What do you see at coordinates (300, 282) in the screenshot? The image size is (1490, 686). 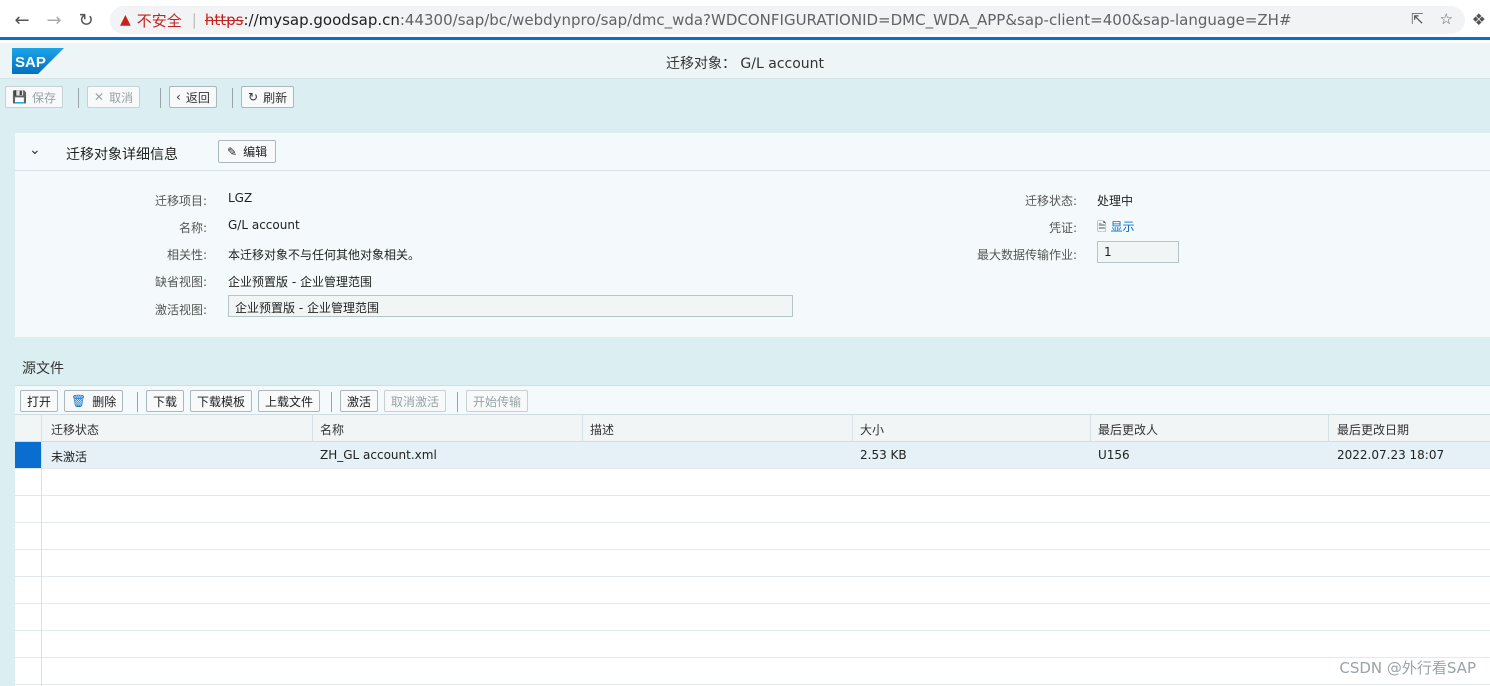 I see `default-view-value: 企业预置版 - 企业管理范围` at bounding box center [300, 282].